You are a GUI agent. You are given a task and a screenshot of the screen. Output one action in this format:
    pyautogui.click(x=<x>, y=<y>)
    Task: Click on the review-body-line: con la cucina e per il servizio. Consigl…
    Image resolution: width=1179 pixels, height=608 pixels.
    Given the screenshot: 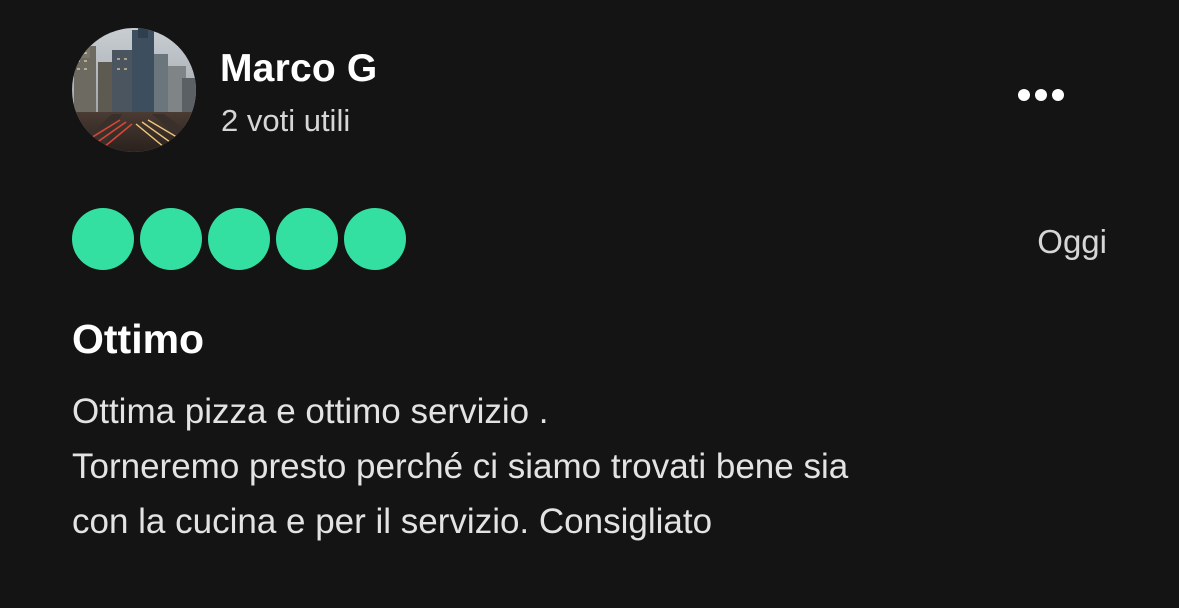 What is the action you would take?
    pyautogui.click(x=392, y=521)
    